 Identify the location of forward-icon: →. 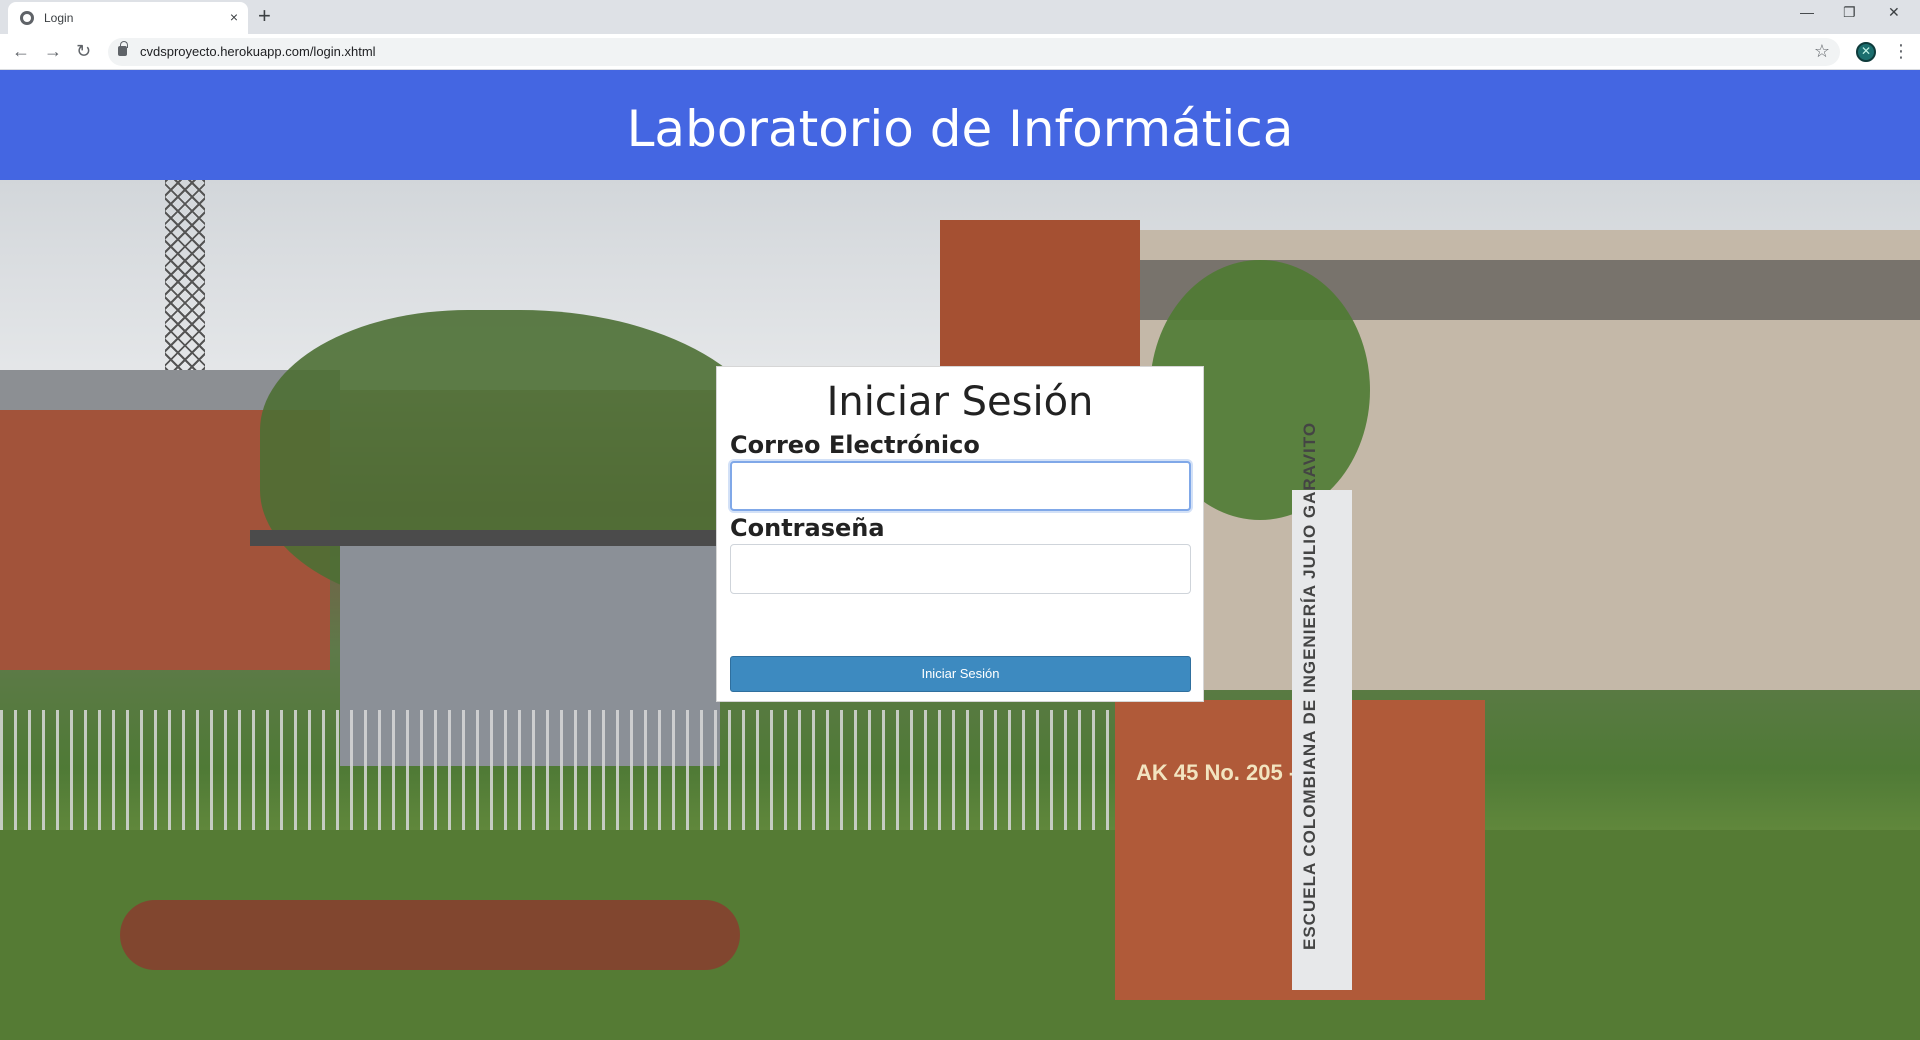
(53, 51).